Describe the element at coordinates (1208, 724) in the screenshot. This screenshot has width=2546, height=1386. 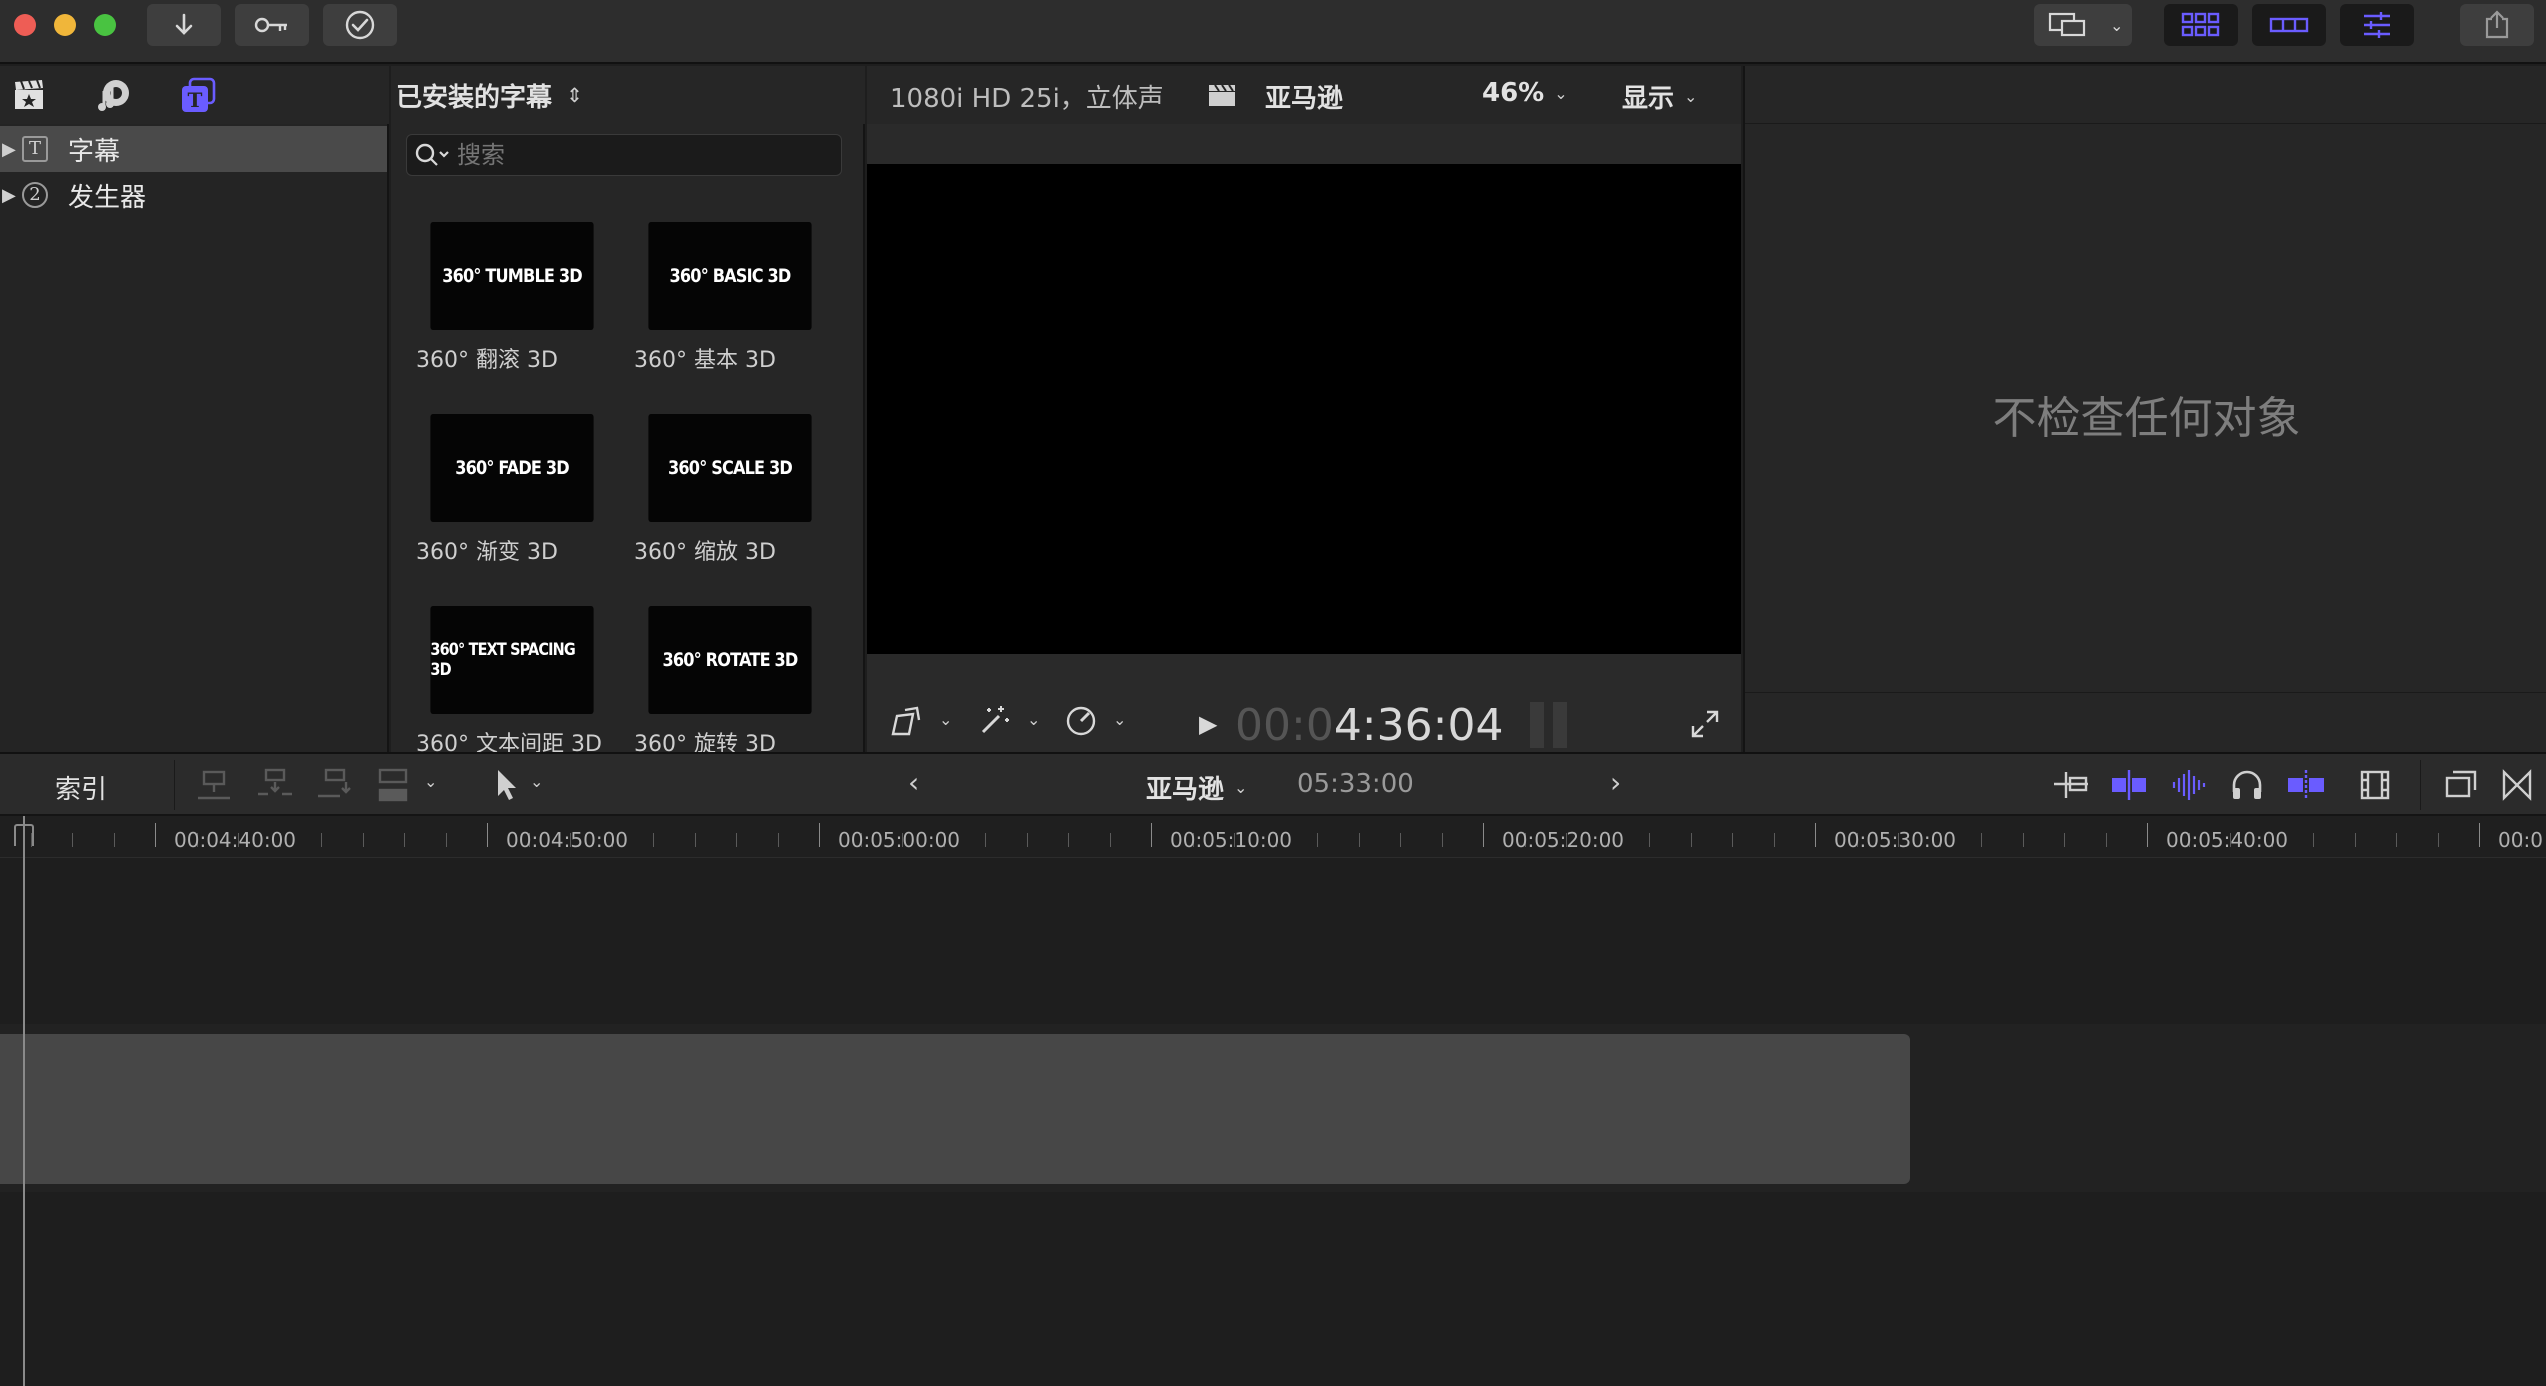
I see `play-icon: ▶` at that location.